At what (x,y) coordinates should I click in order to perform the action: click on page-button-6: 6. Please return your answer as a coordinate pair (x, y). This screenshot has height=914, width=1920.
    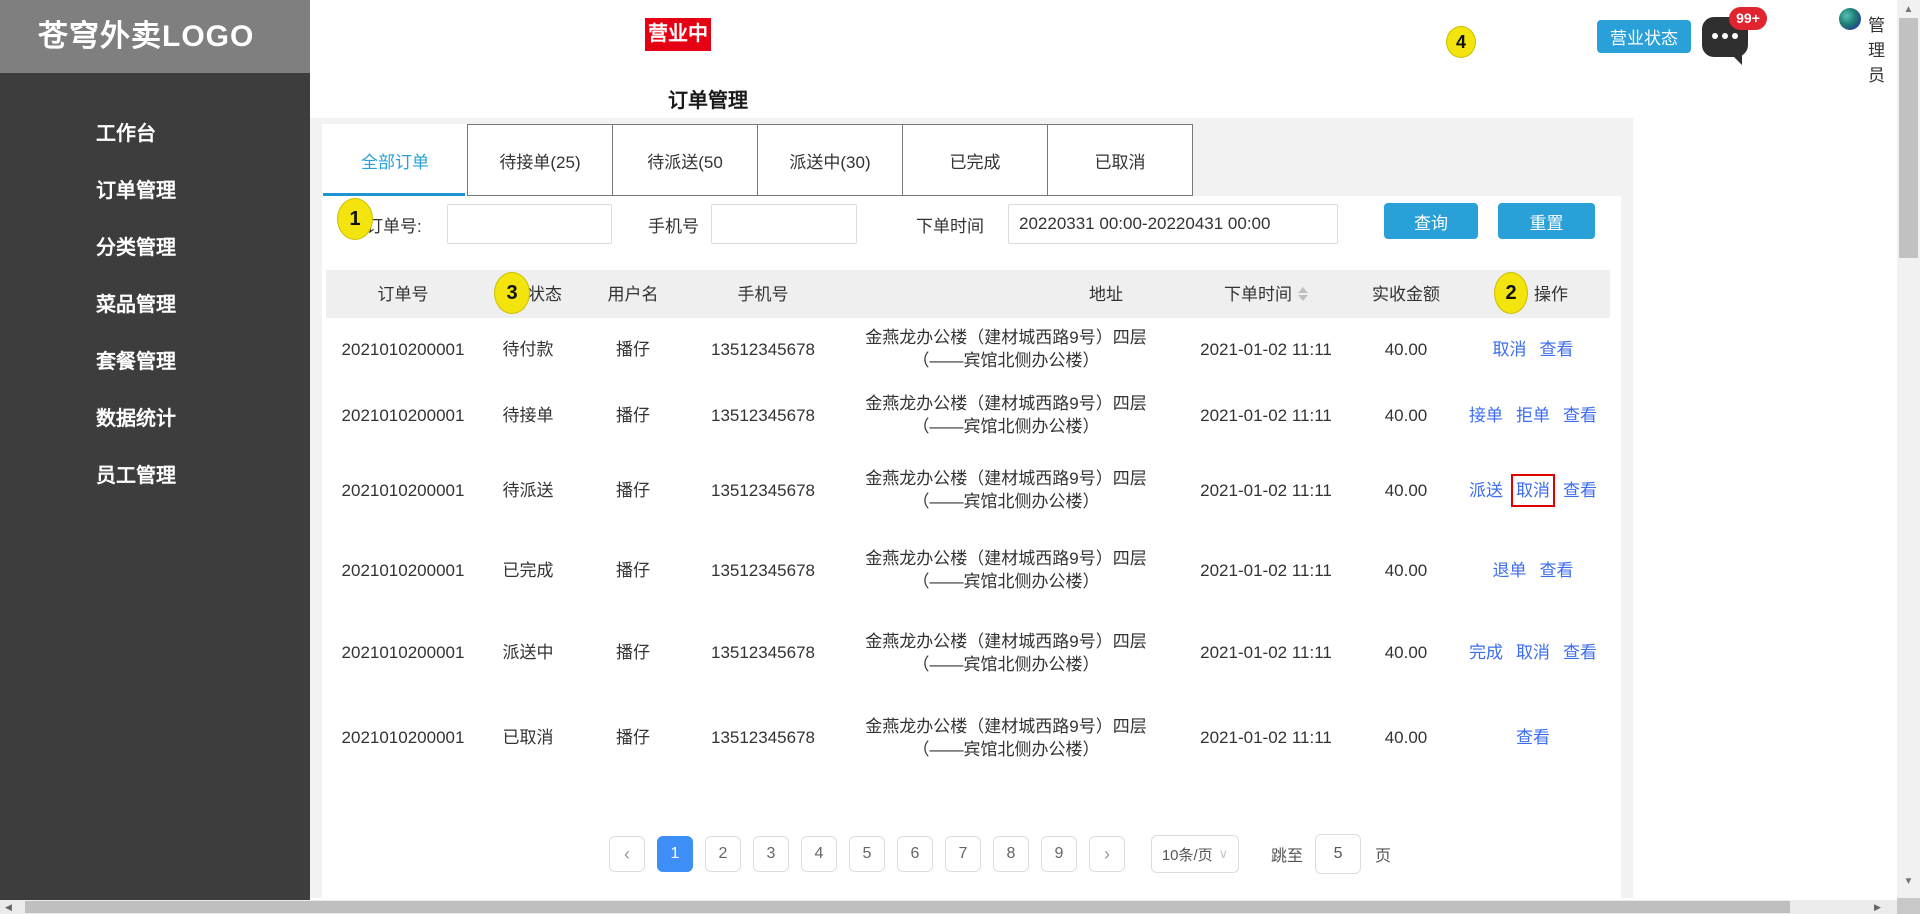
    Looking at the image, I should click on (915, 854).